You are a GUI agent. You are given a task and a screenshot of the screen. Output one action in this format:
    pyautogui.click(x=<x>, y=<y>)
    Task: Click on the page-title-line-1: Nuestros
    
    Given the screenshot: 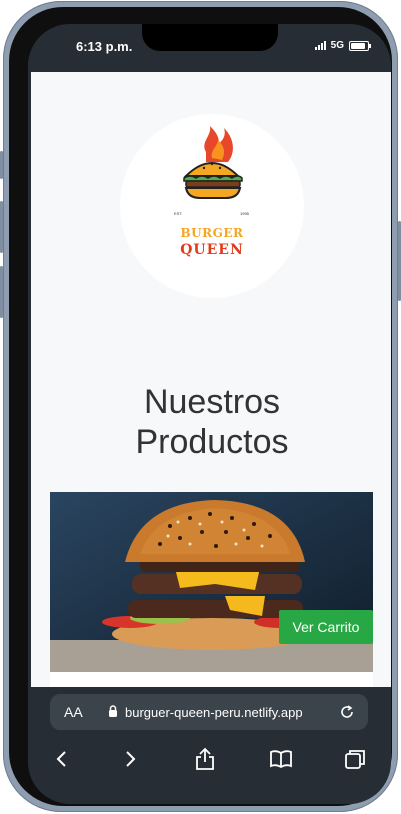 What is the action you would take?
    pyautogui.click(x=212, y=402)
    